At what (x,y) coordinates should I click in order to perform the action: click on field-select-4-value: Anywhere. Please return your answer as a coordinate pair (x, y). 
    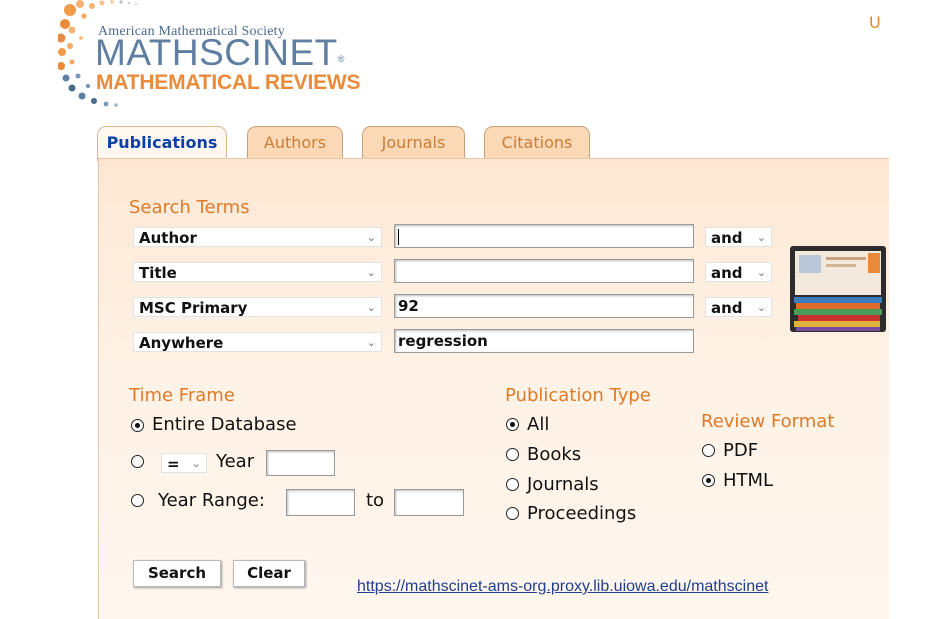
    Looking at the image, I should click on (181, 343).